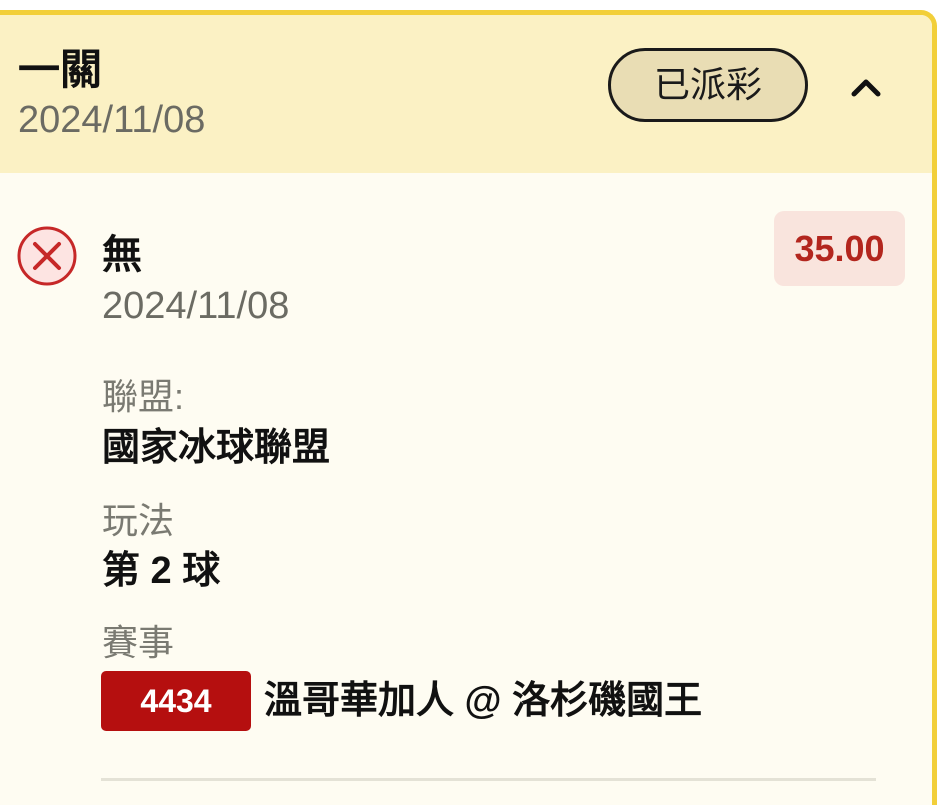 The image size is (943, 805). I want to click on leg-selection: 無, so click(122, 255).